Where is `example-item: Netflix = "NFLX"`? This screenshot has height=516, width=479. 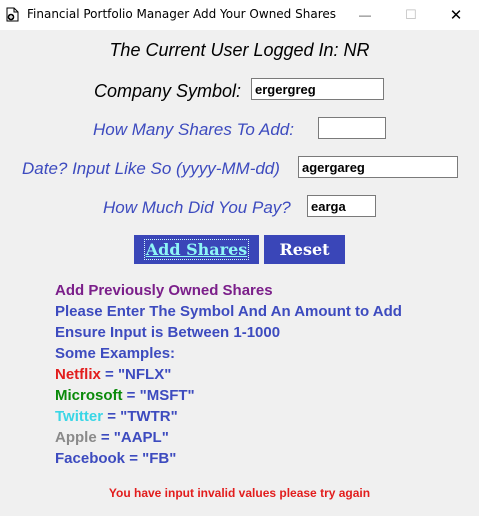 example-item: Netflix = "NFLX" is located at coordinates (113, 374).